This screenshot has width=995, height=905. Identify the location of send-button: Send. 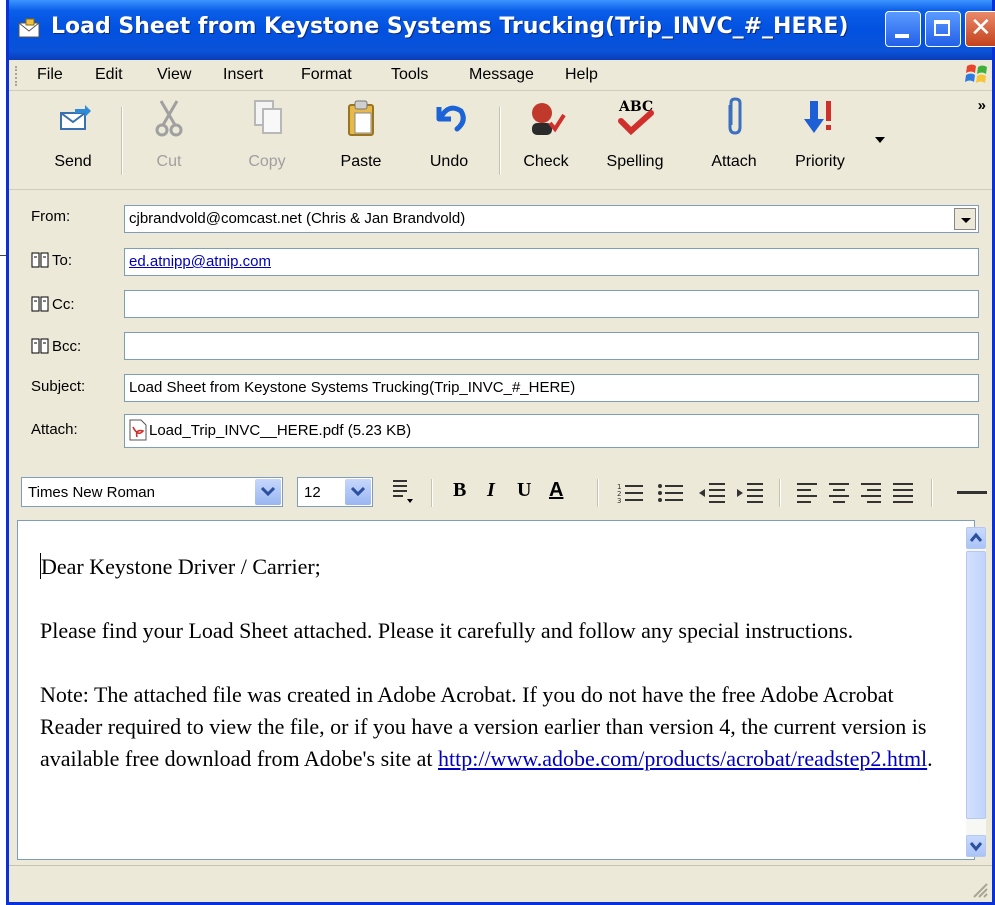
(73, 134).